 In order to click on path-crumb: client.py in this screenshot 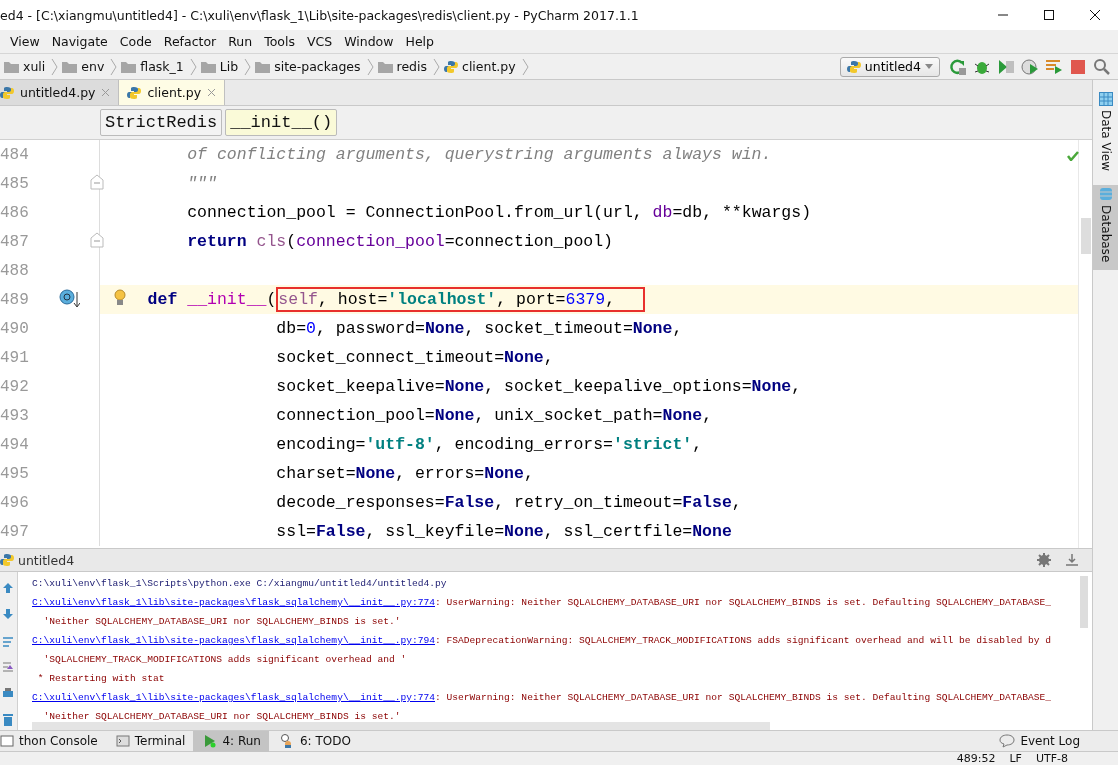, I will do `click(480, 66)`.